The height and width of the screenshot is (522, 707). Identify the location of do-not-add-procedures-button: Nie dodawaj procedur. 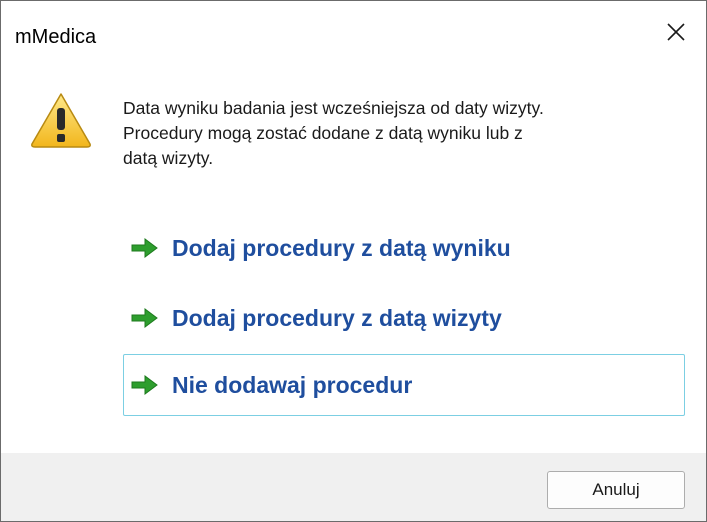
(404, 385).